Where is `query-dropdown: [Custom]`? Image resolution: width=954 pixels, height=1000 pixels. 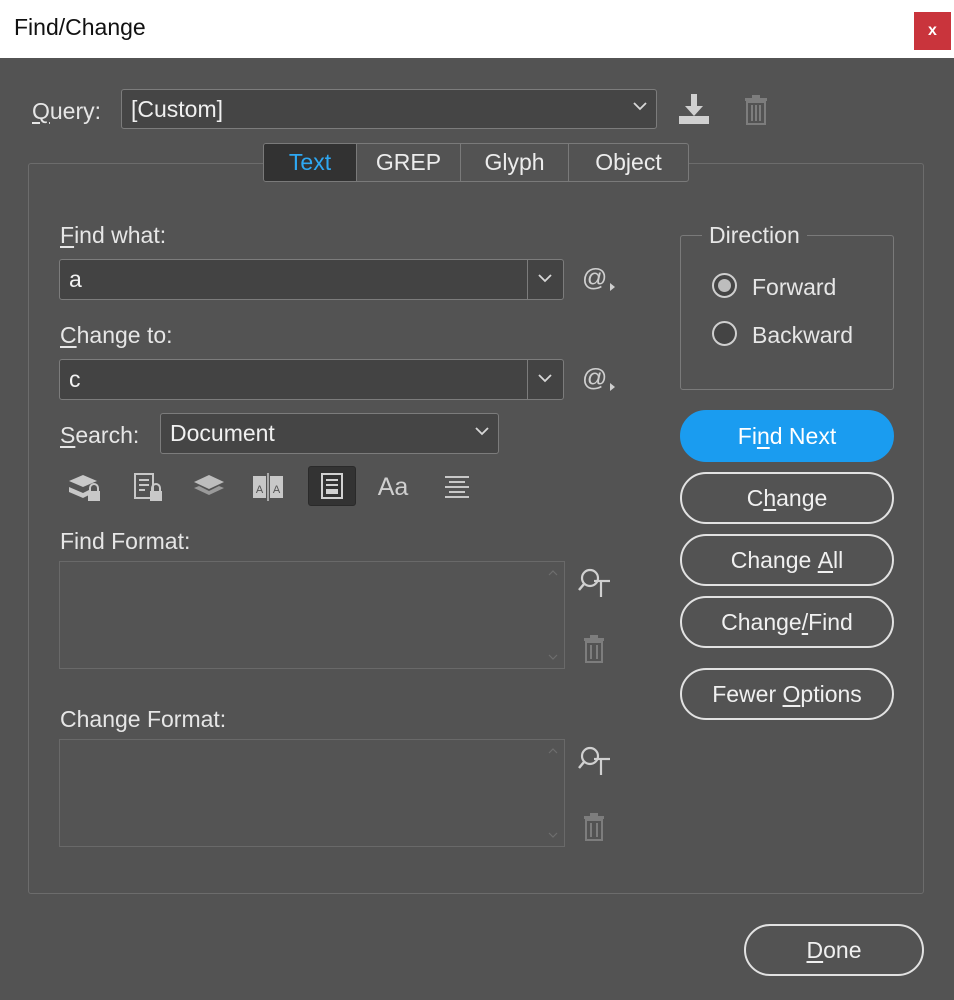 query-dropdown: [Custom] is located at coordinates (389, 109).